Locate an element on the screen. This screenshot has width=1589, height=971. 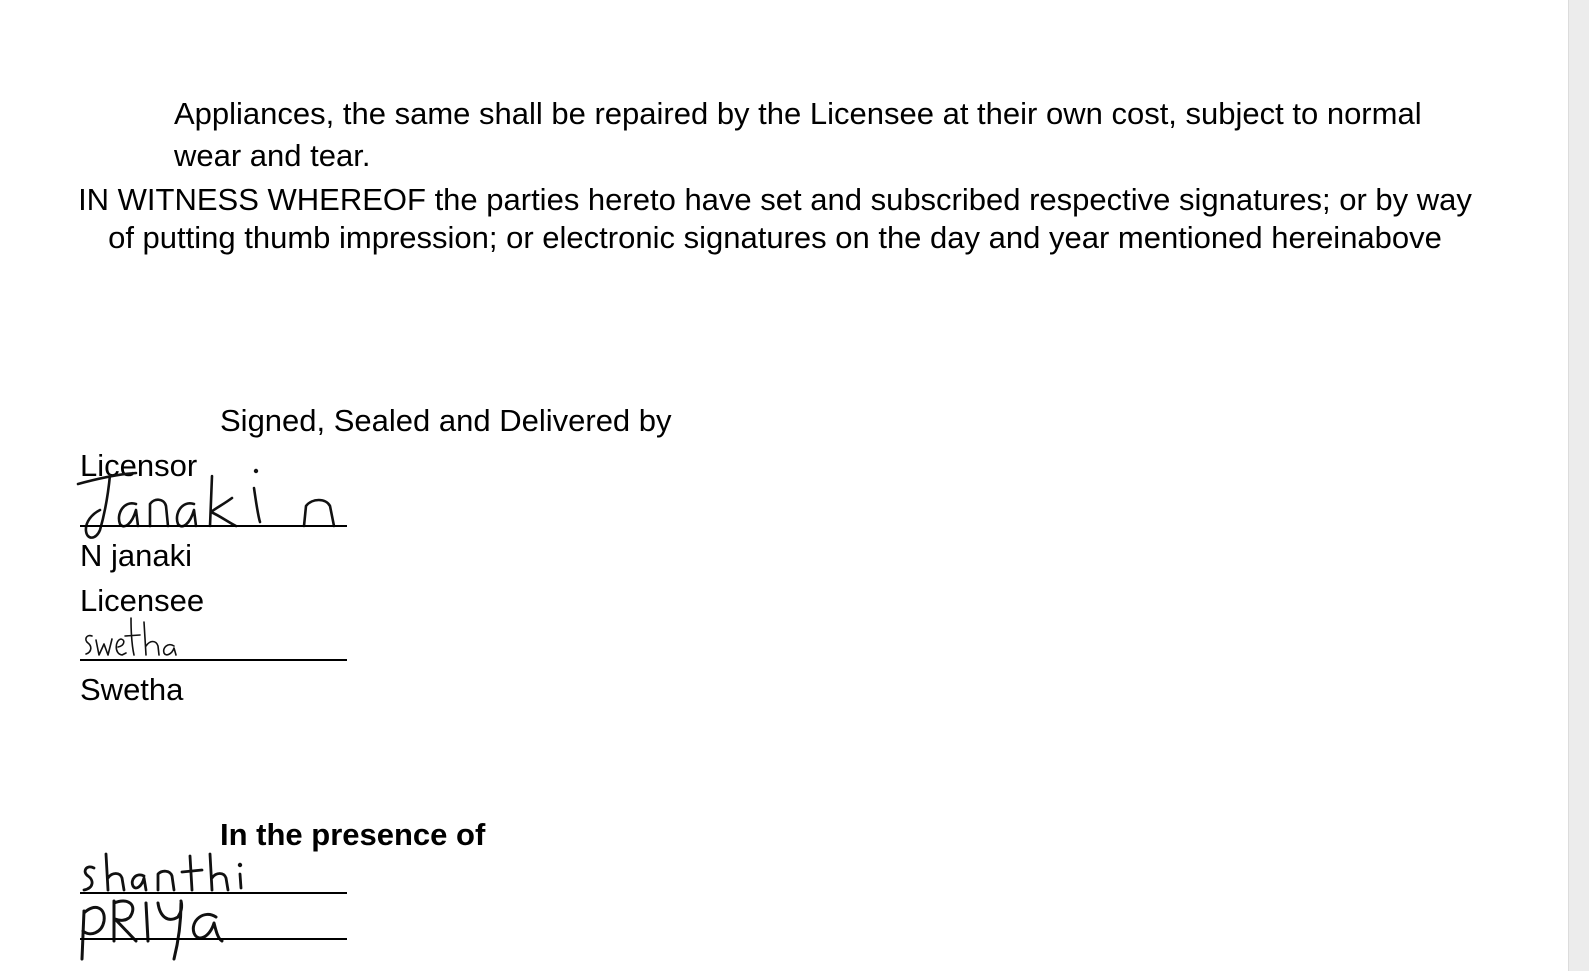
witnesses-heading: In the presence of is located at coordinates (353, 834).